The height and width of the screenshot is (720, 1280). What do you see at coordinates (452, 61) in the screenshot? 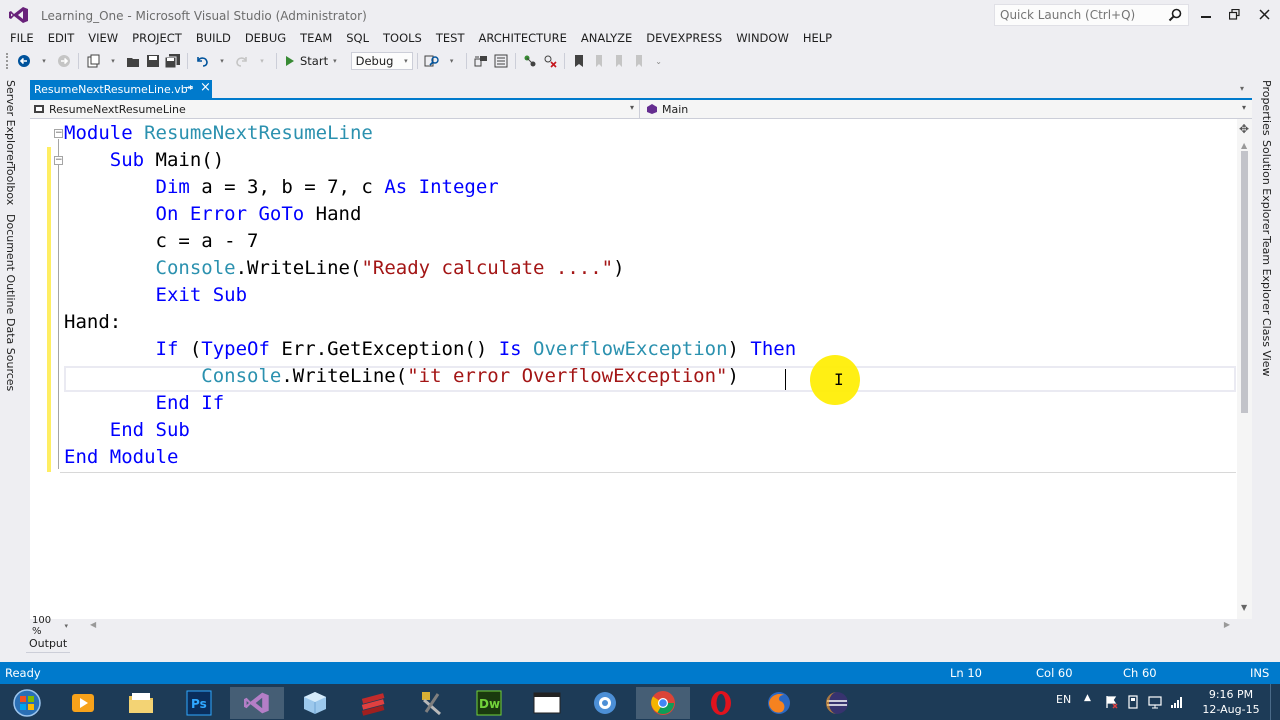
I see `find-dropdown-icon: ▾` at bounding box center [452, 61].